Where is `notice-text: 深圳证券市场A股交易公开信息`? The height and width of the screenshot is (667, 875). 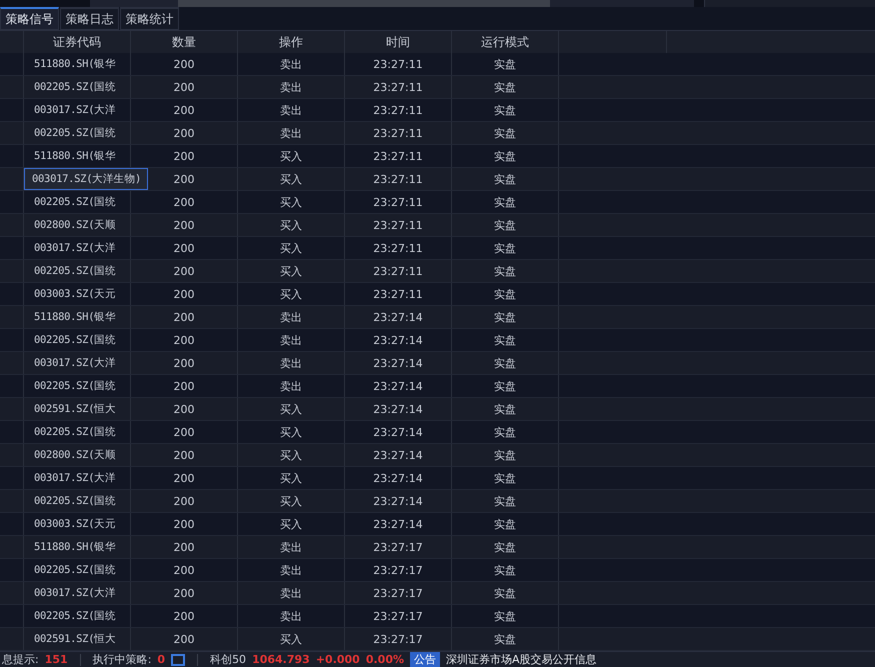 notice-text: 深圳证券市场A股交易公开信息 is located at coordinates (521, 659).